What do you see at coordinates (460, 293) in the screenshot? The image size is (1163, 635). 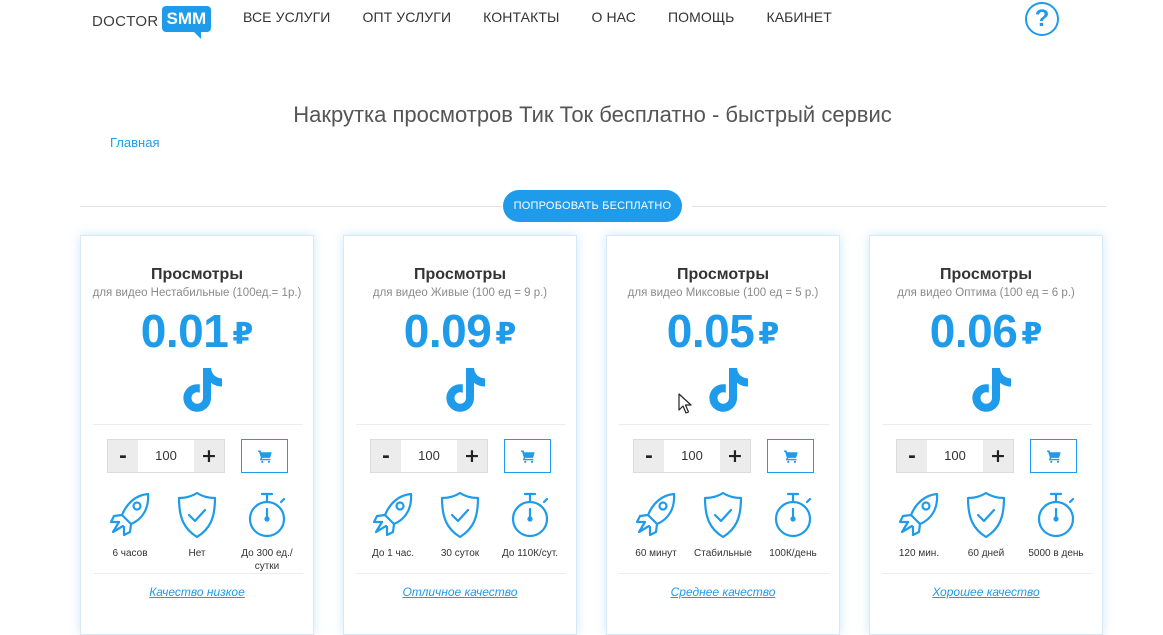 I see `card-subtitle: для видео Живые (100 ед = 9 р.)` at bounding box center [460, 293].